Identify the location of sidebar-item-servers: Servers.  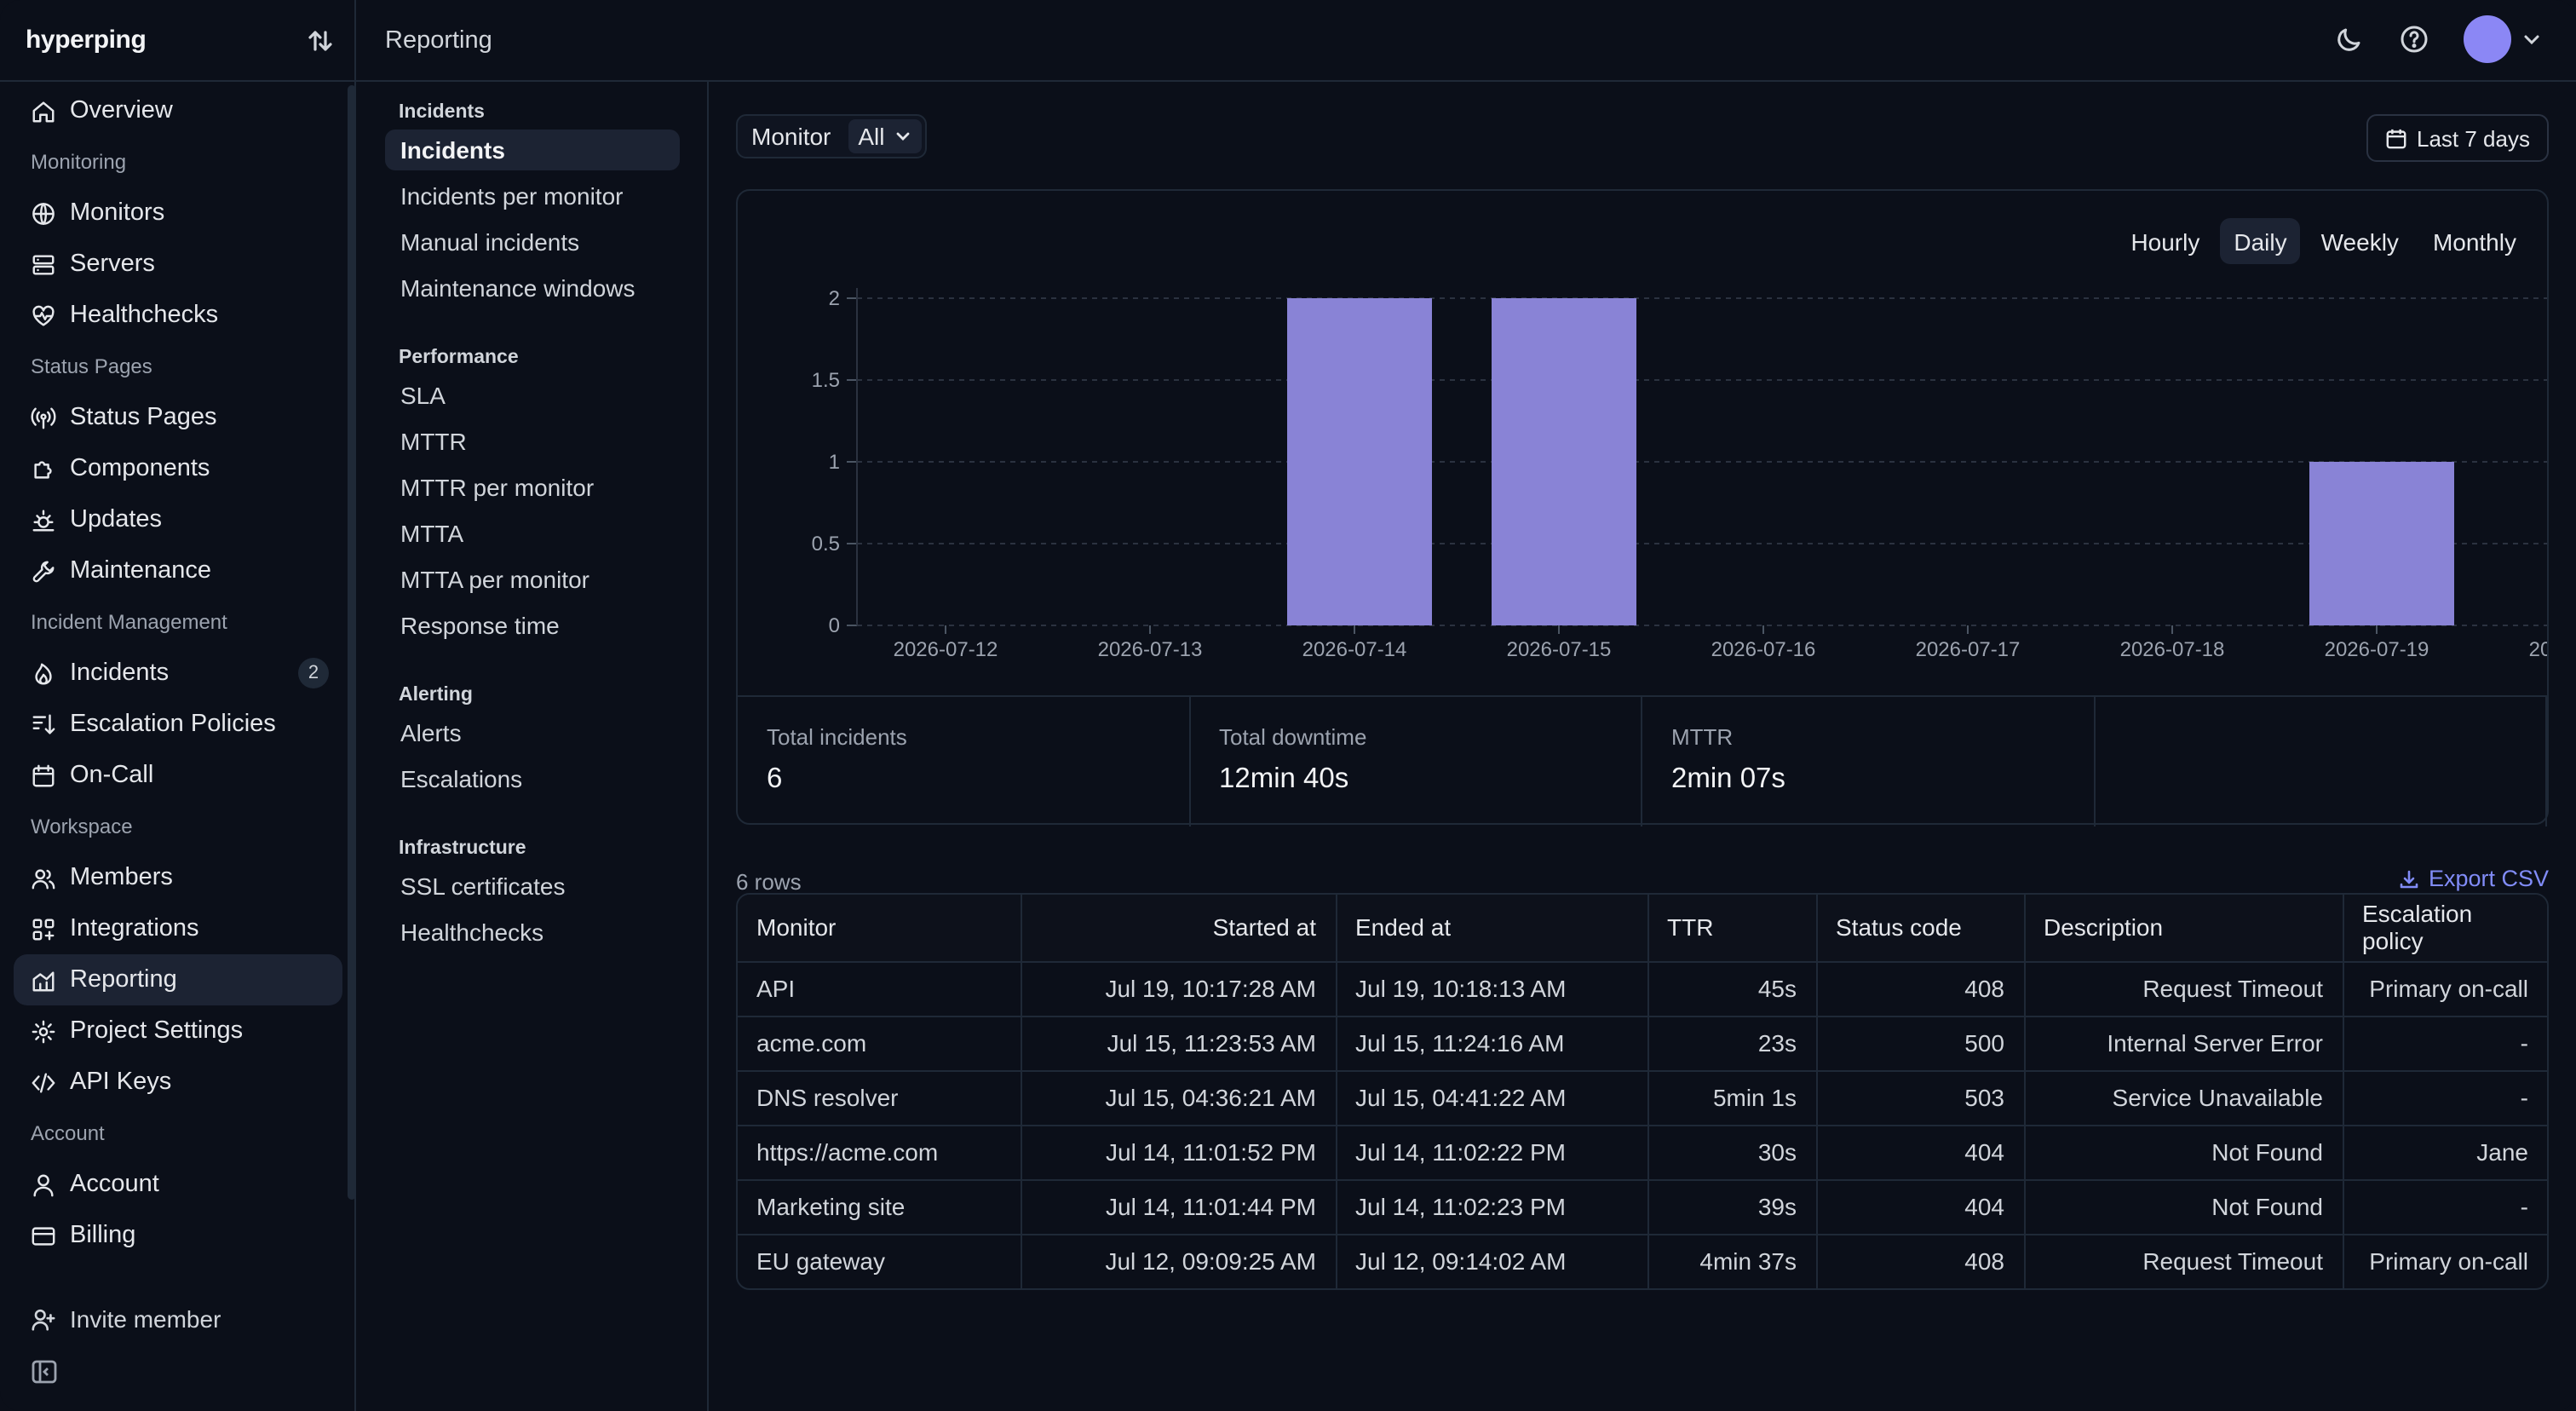
(178, 264).